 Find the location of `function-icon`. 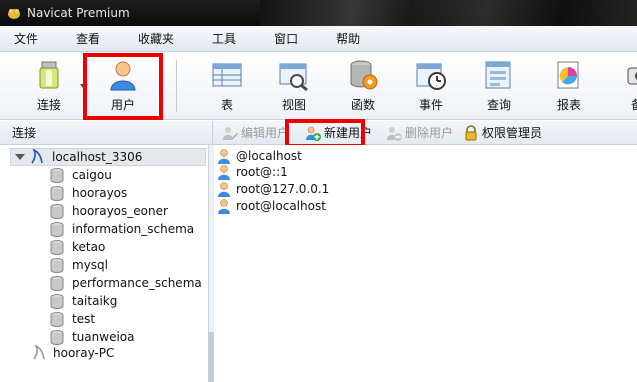

function-icon is located at coordinates (364, 75).